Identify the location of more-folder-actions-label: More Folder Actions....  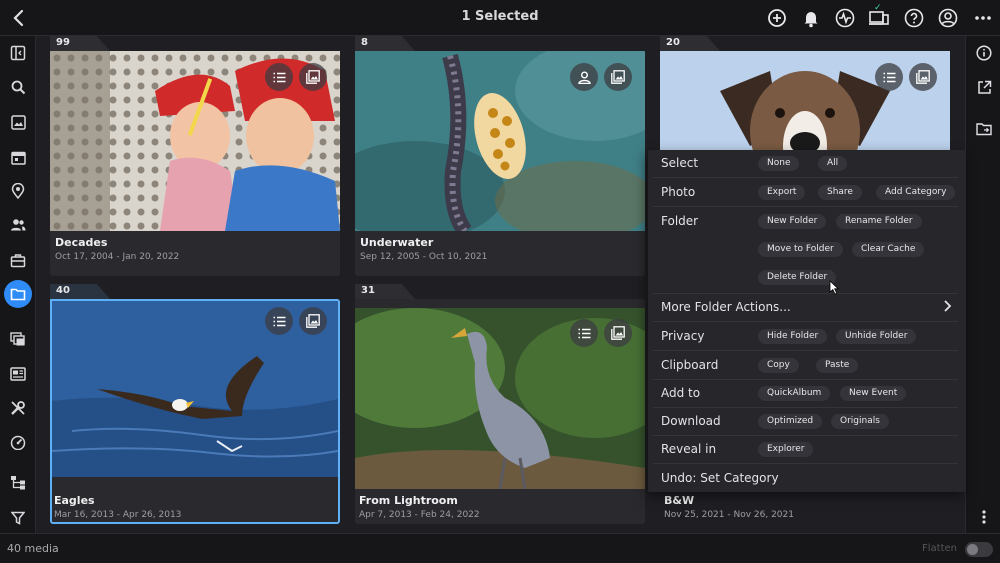
(726, 307).